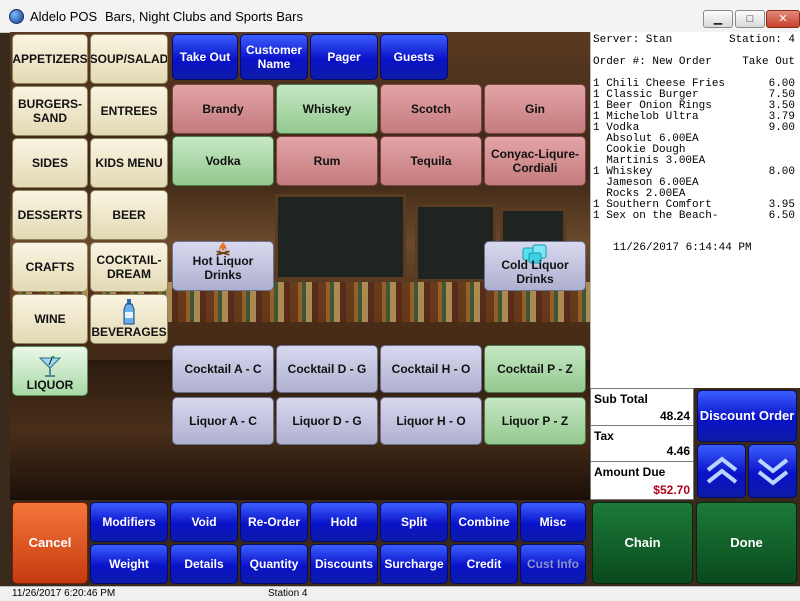  I want to click on discounts-button: Discounts, so click(344, 564).